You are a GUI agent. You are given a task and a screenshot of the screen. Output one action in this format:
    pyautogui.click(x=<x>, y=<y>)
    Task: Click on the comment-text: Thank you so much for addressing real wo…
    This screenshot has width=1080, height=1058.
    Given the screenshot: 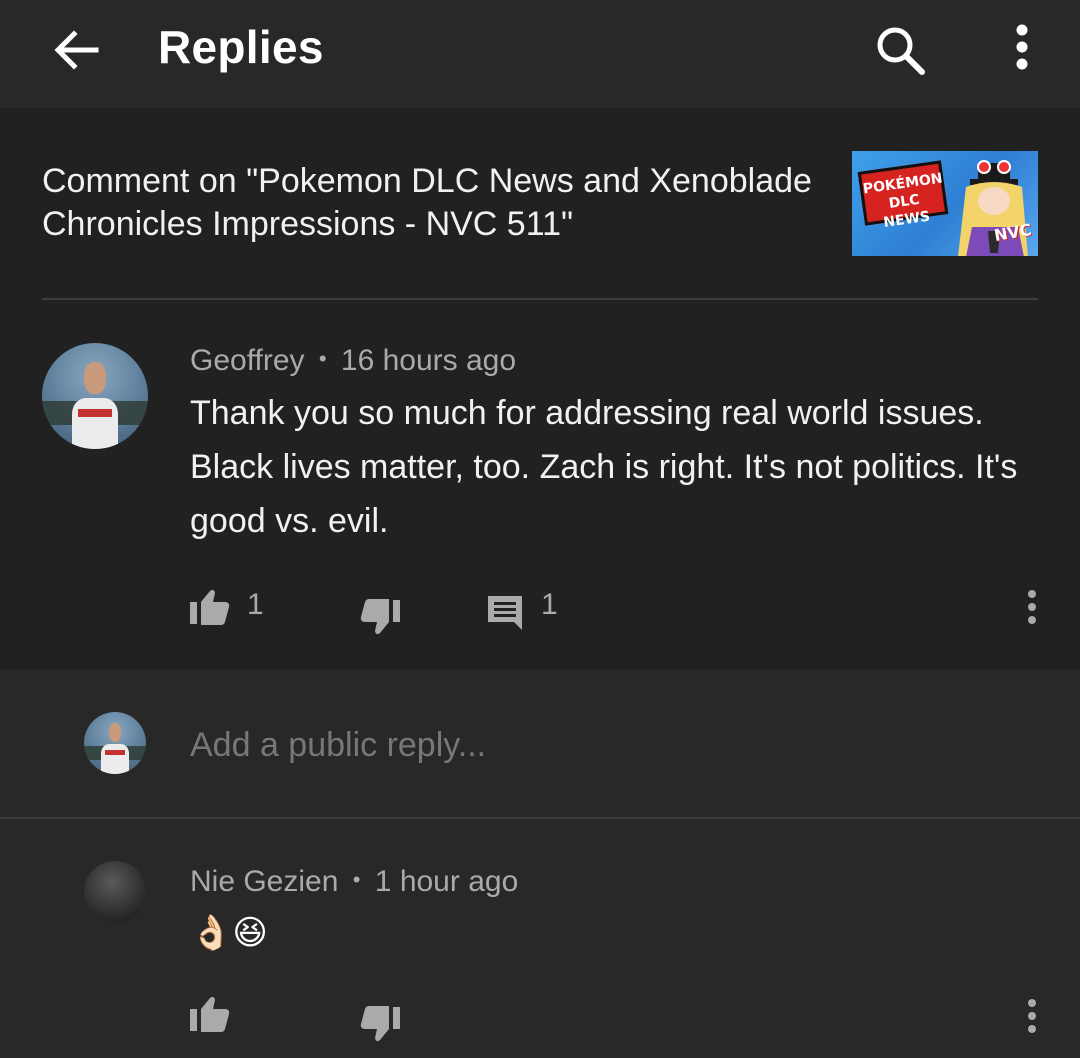 What is the action you would take?
    pyautogui.click(x=604, y=467)
    